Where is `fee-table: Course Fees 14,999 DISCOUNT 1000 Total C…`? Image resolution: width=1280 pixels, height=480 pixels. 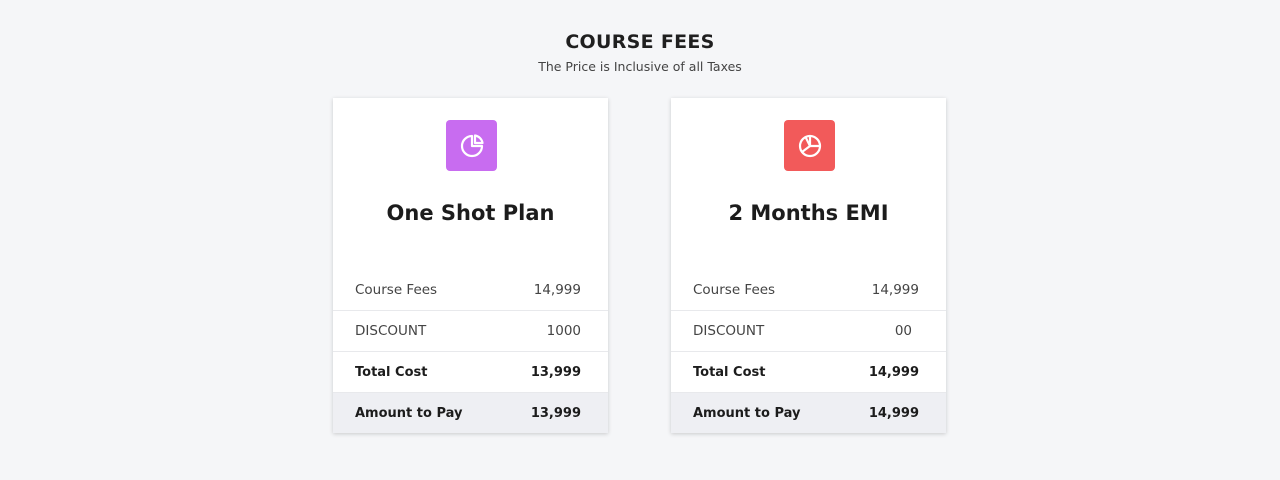
fee-table: Course Fees 14,999 DISCOUNT 1000 Total C… is located at coordinates (470, 351).